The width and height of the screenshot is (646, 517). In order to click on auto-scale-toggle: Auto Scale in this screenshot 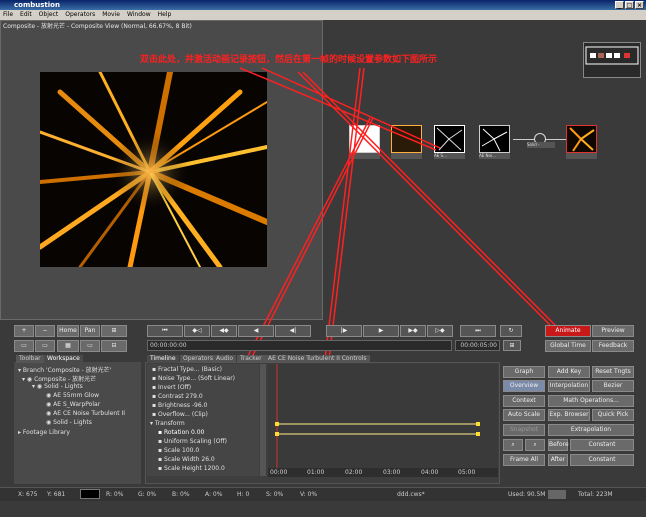, I will do `click(524, 415)`.